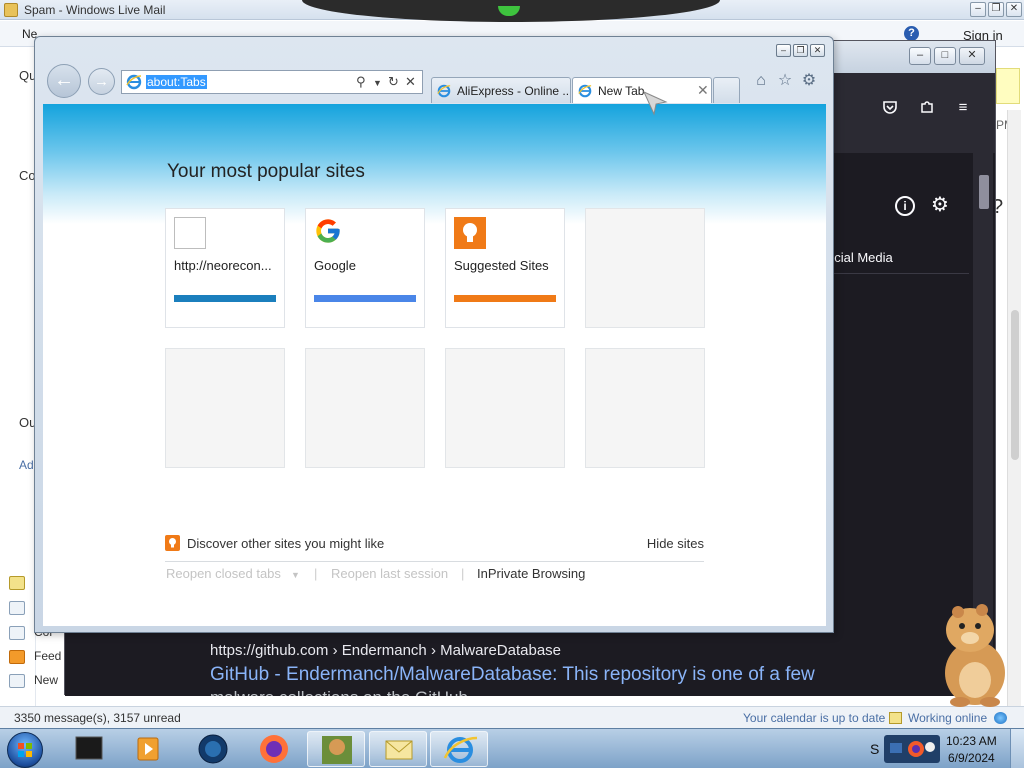 This screenshot has width=1024, height=768. What do you see at coordinates (17, 608) in the screenshot?
I see `calendar-nav-icon` at bounding box center [17, 608].